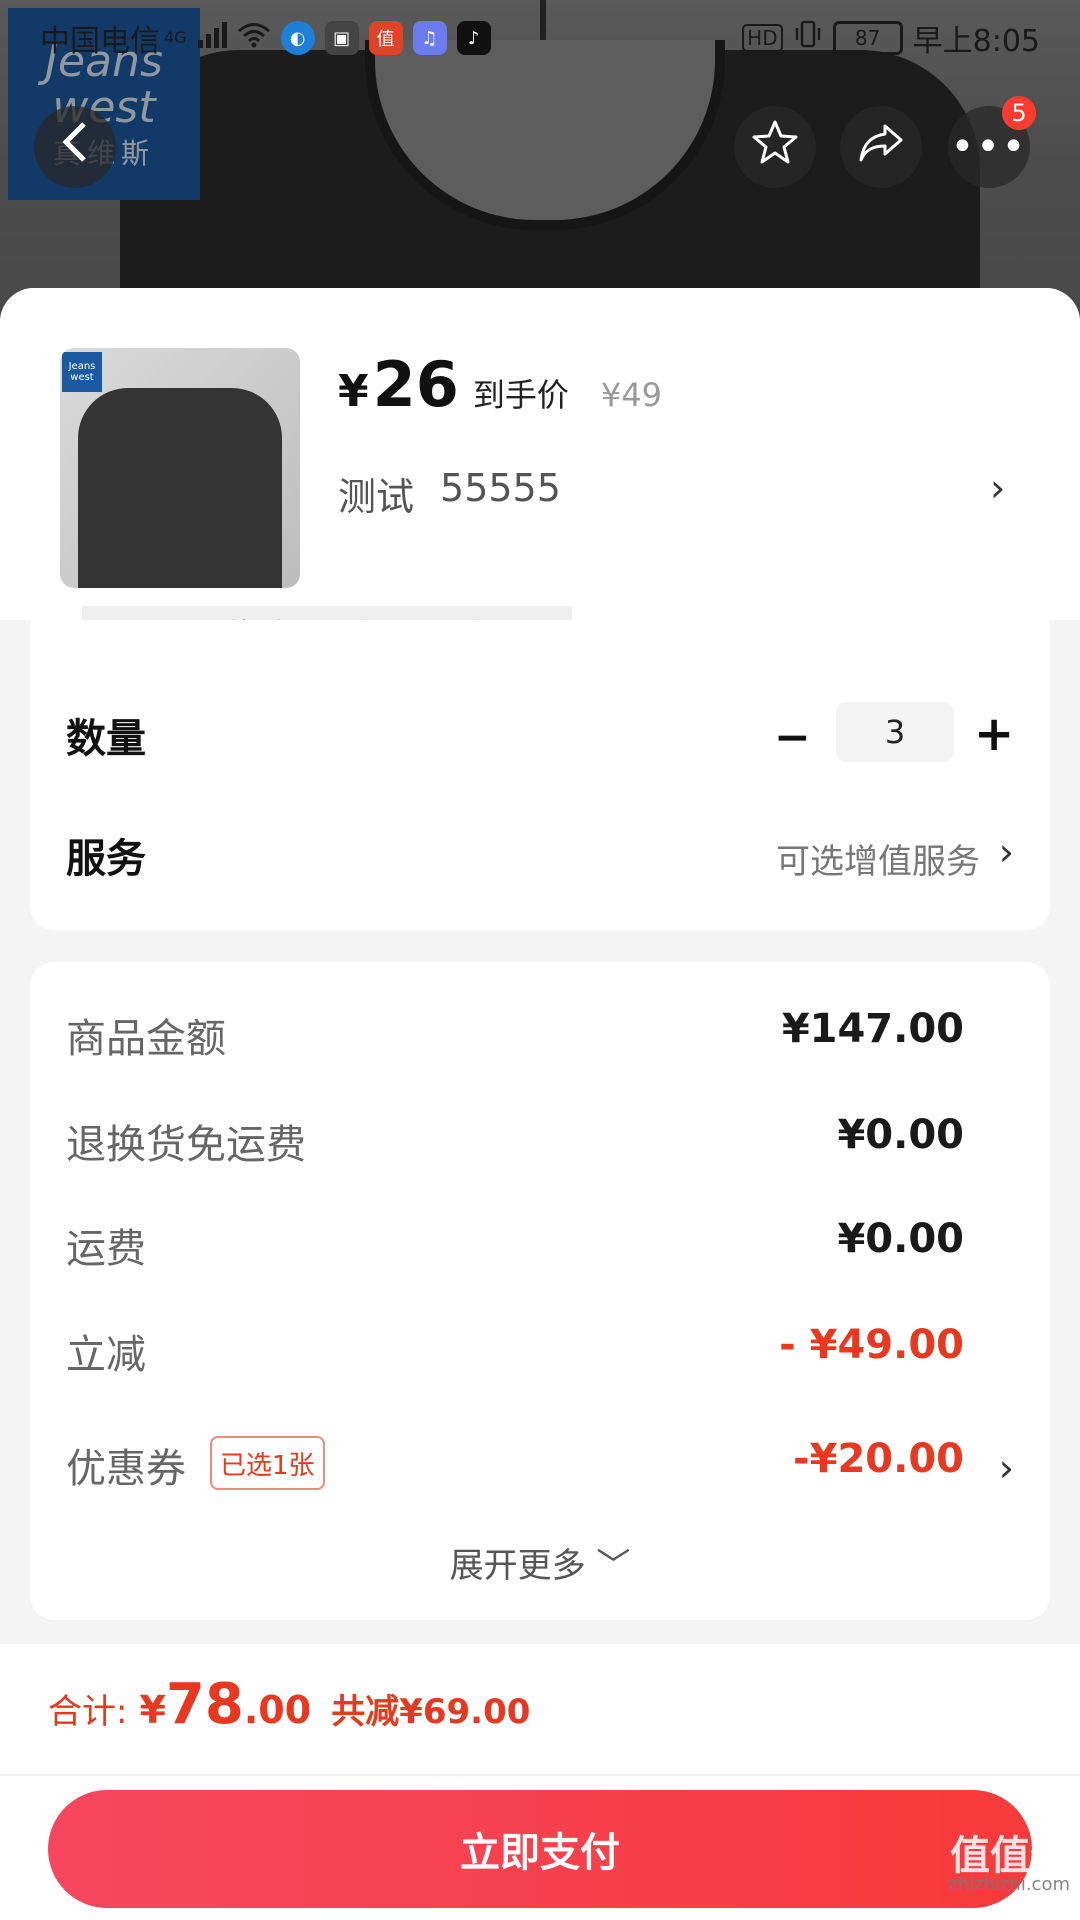 The width and height of the screenshot is (1080, 1920). What do you see at coordinates (867, 38) in the screenshot?
I see `battery-indicator: 87` at bounding box center [867, 38].